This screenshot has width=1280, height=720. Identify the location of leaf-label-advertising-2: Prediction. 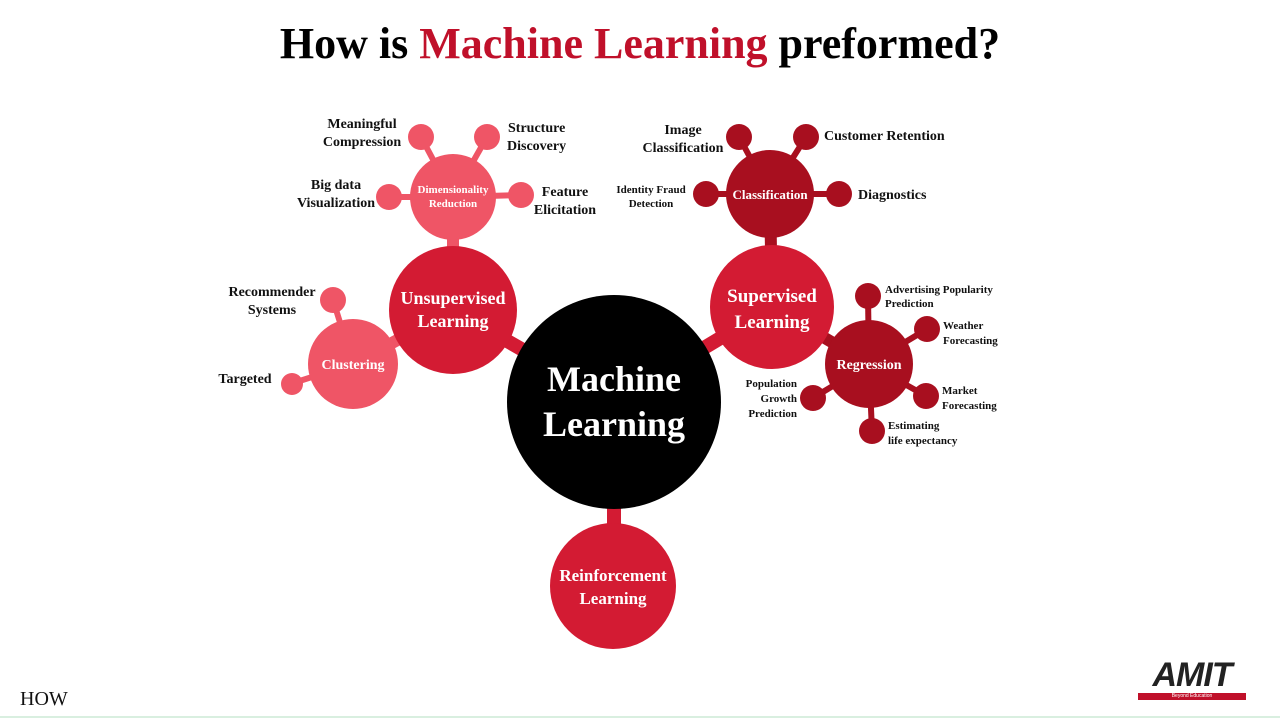
(909, 304).